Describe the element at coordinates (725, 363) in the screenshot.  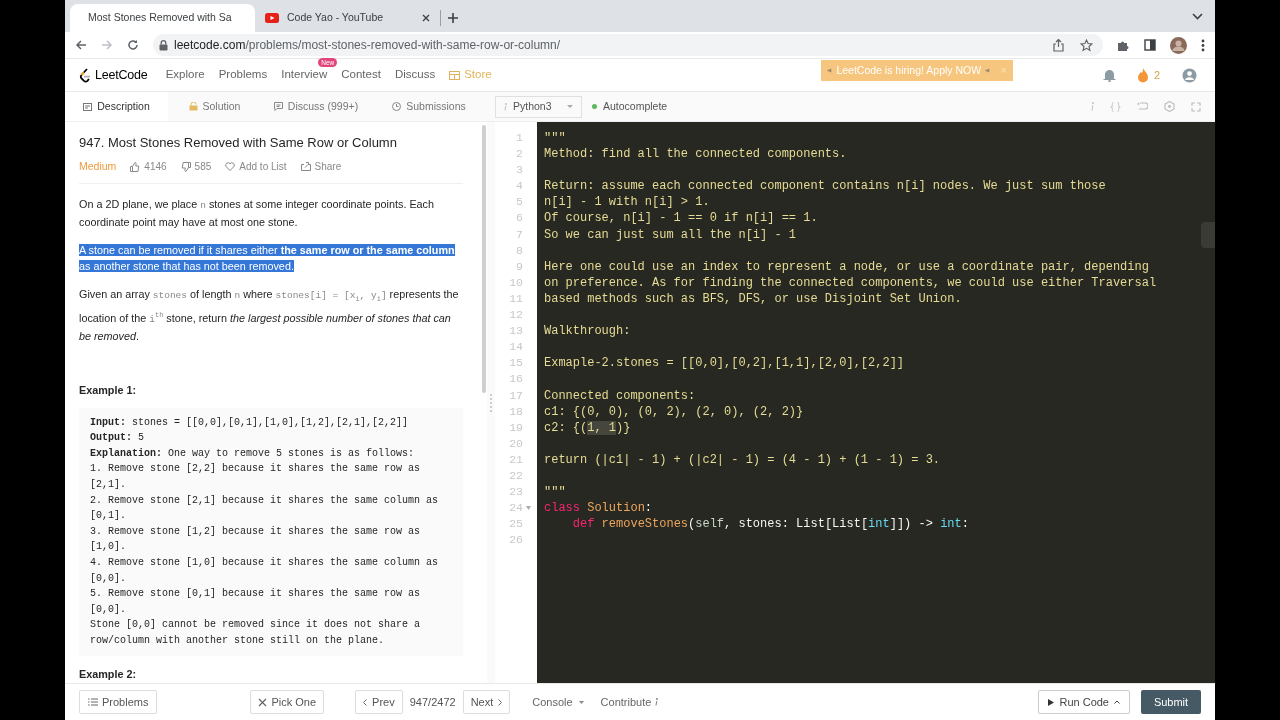
I see `code-line: Exmaple-2.stones = [[0,0],[0,2],[1,1],[2,0],[2,2]]` at that location.